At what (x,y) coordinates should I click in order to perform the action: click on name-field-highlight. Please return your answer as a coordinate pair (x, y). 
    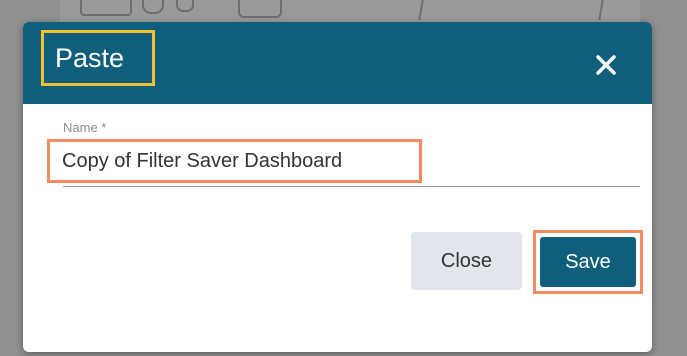
    Looking at the image, I should click on (234, 161).